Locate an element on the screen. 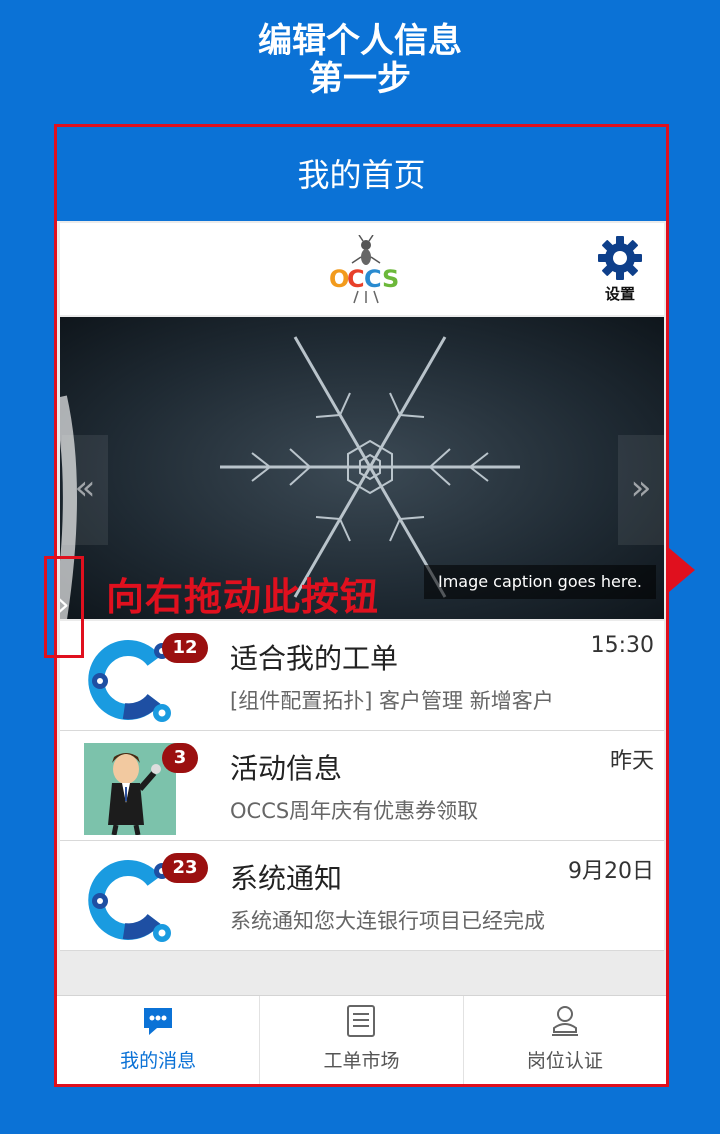 This screenshot has width=720, height=1134. drag-handle-button: › is located at coordinates (64, 607).